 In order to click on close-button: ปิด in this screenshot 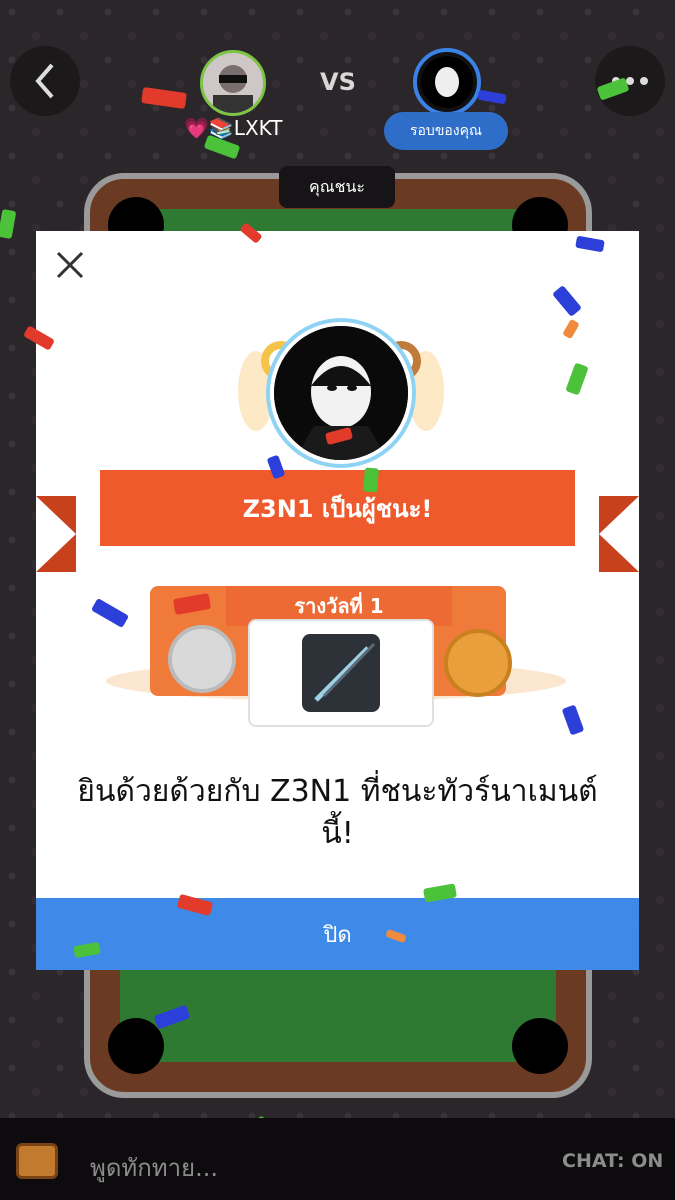, I will do `click(337, 934)`.